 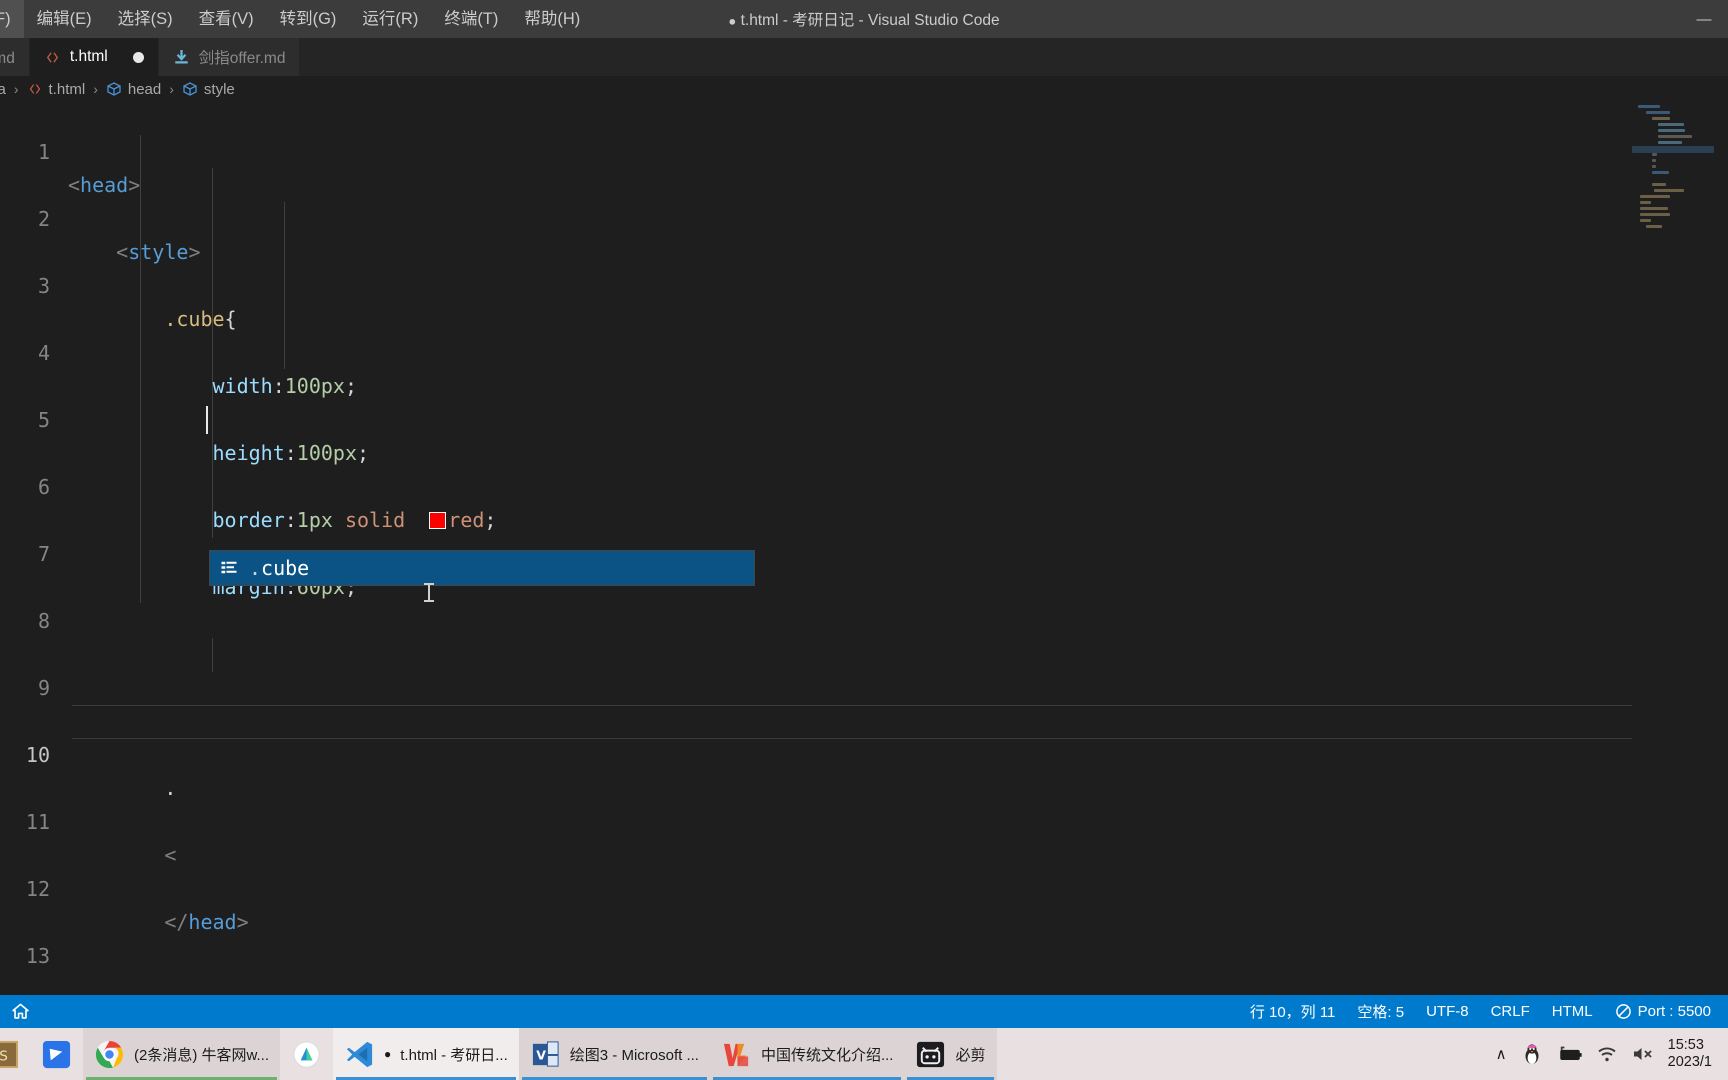 What do you see at coordinates (4, 89) in the screenshot?
I see `breadcrumb-item-folder: va` at bounding box center [4, 89].